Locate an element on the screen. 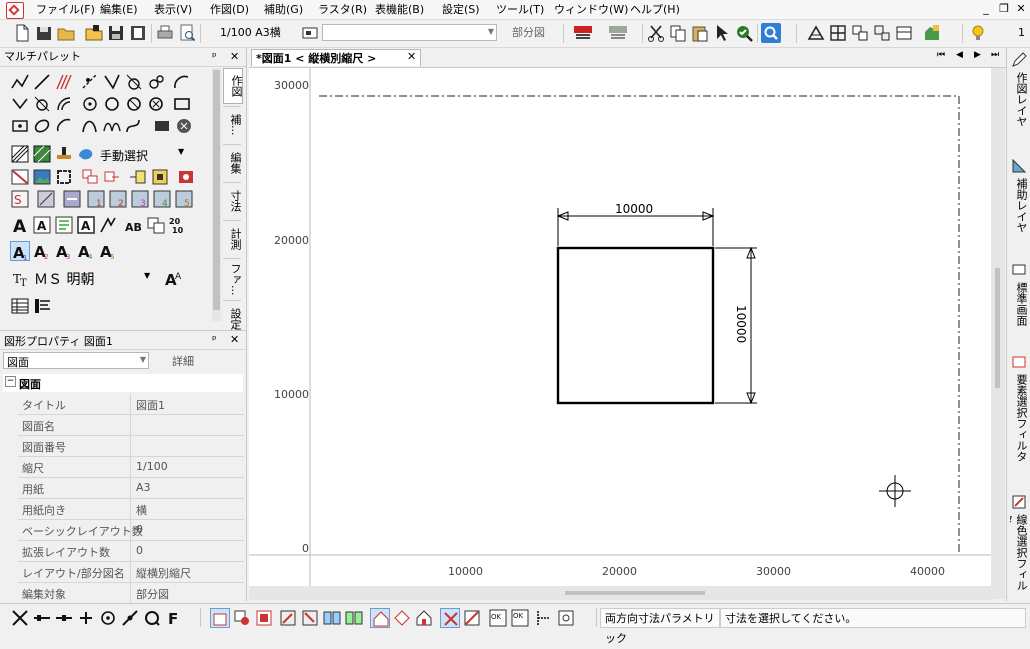 The image size is (1030, 649). hatching-icon is located at coordinates (20, 154).